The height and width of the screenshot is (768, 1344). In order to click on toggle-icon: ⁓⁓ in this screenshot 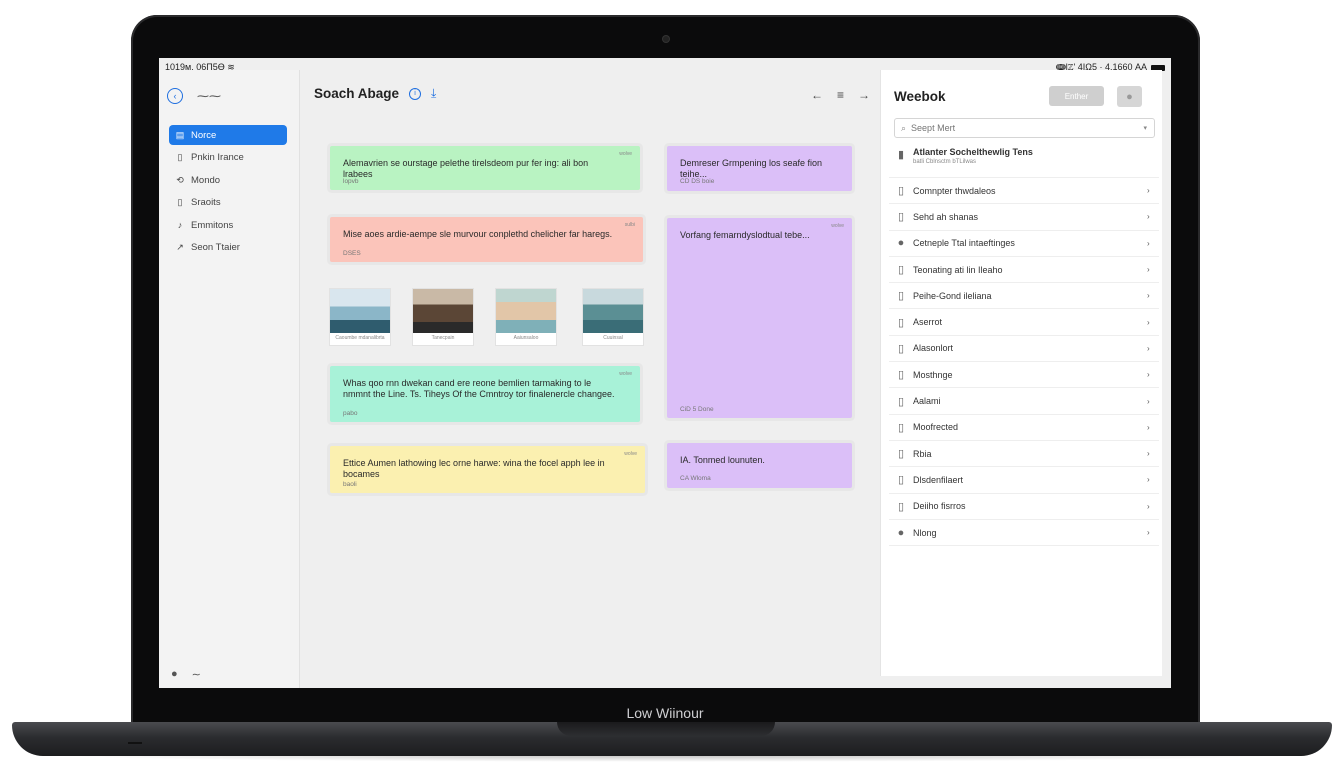, I will do `click(209, 96)`.